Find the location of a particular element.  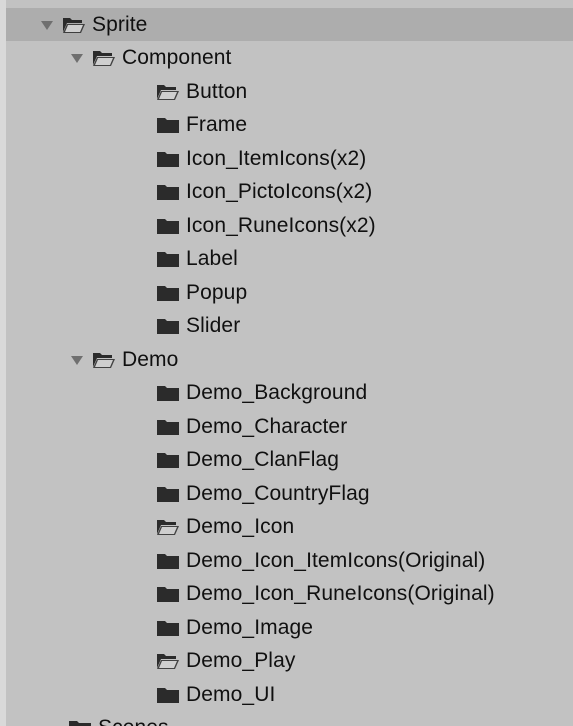

tree-row-label: Demo_Icon is located at coordinates (240, 526).